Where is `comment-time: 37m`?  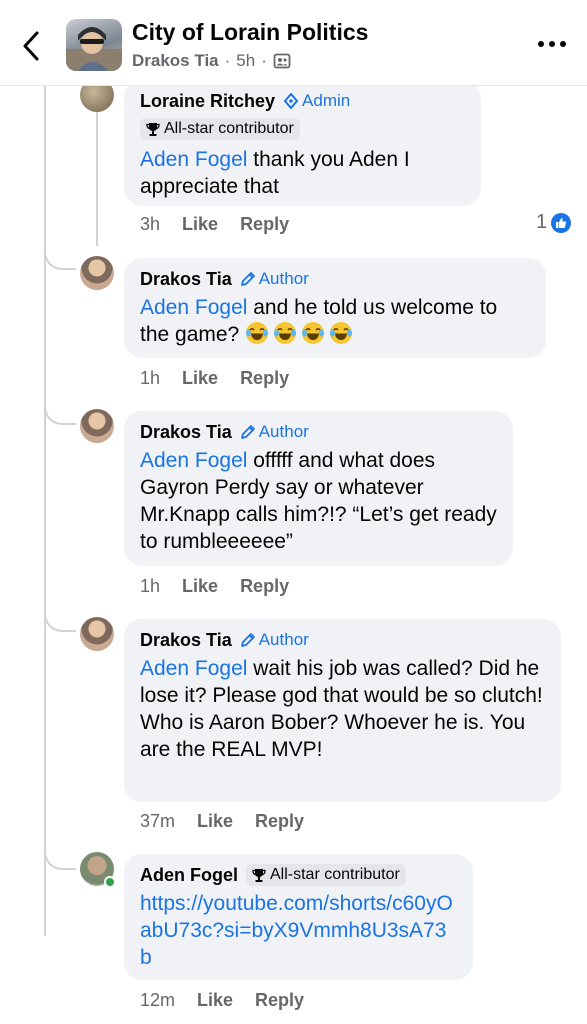
comment-time: 37m is located at coordinates (158, 821).